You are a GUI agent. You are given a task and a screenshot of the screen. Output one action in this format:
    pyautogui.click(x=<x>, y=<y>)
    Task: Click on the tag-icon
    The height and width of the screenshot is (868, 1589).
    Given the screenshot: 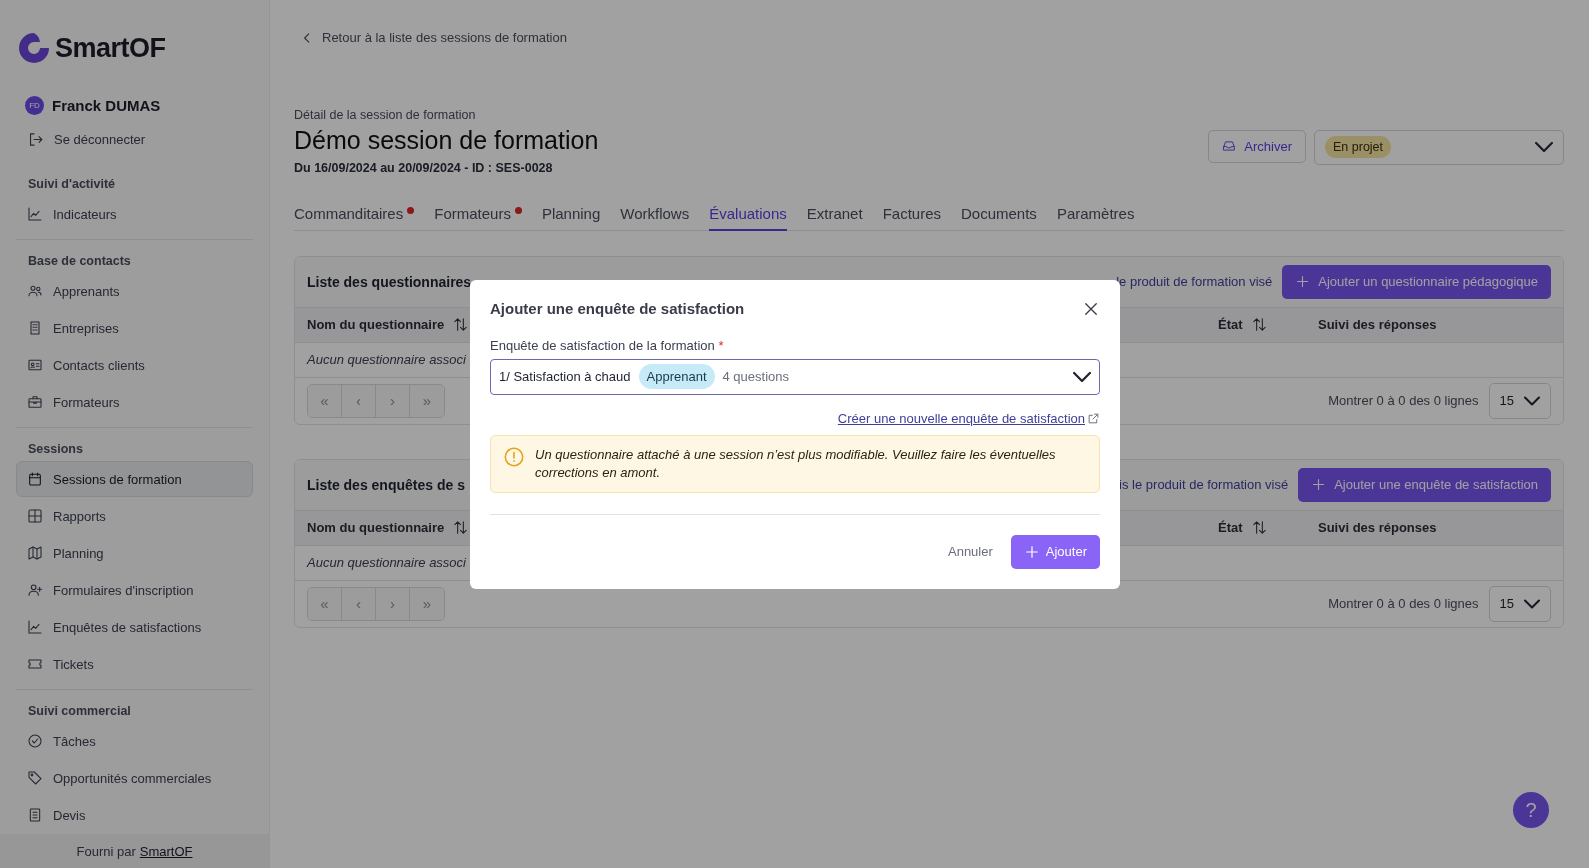 What is the action you would take?
    pyautogui.click(x=35, y=778)
    